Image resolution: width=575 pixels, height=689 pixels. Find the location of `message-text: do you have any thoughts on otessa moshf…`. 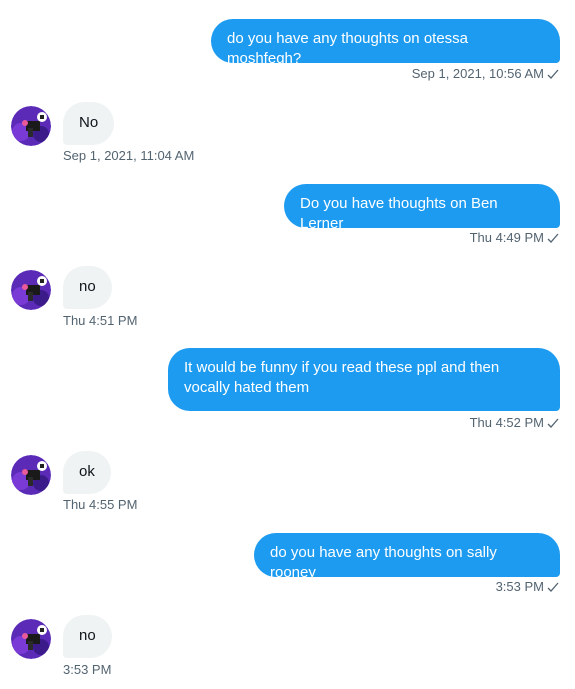

message-text: do you have any thoughts on otessa moshf… is located at coordinates (348, 48).